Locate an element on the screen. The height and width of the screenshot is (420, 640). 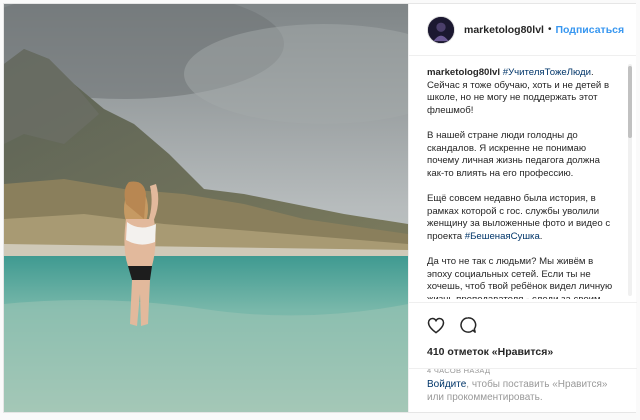
header-username: marketolog80lvl is located at coordinates (504, 30).